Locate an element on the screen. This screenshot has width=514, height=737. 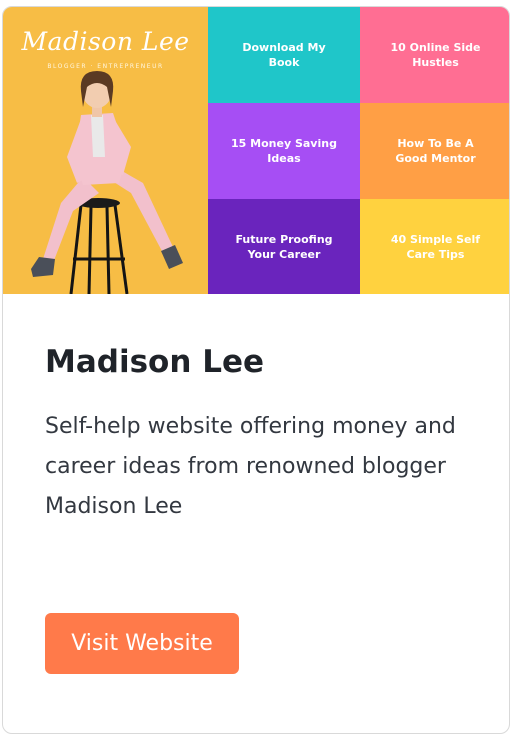
card-title: Madison Lee is located at coordinates (154, 362).